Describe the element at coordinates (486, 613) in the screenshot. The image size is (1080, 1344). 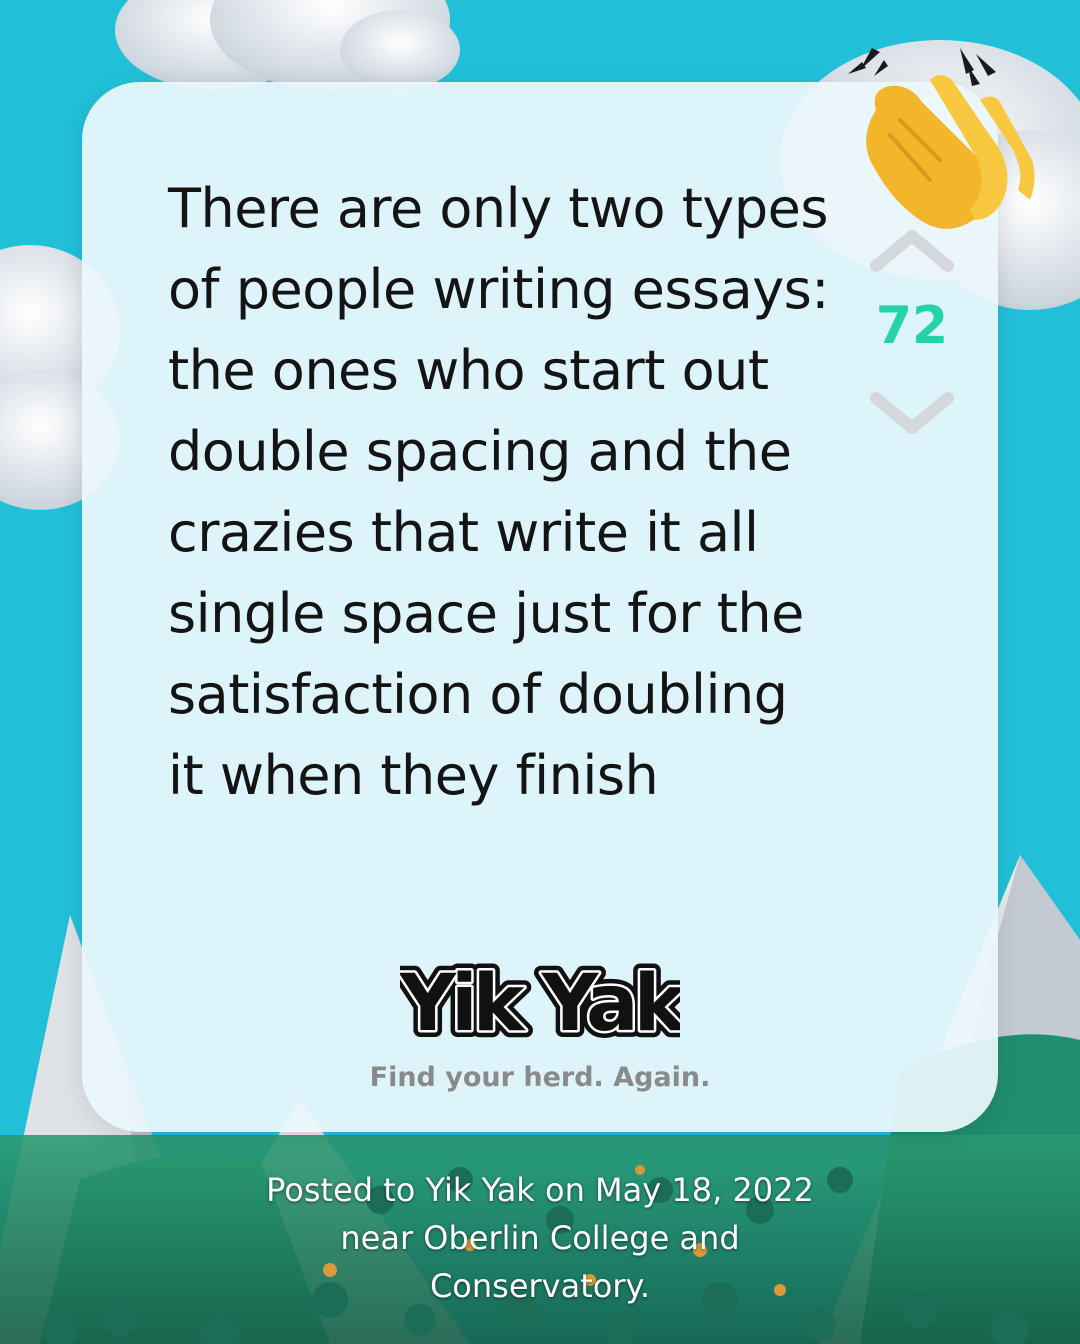
I see `post-line: single space just for the` at that location.